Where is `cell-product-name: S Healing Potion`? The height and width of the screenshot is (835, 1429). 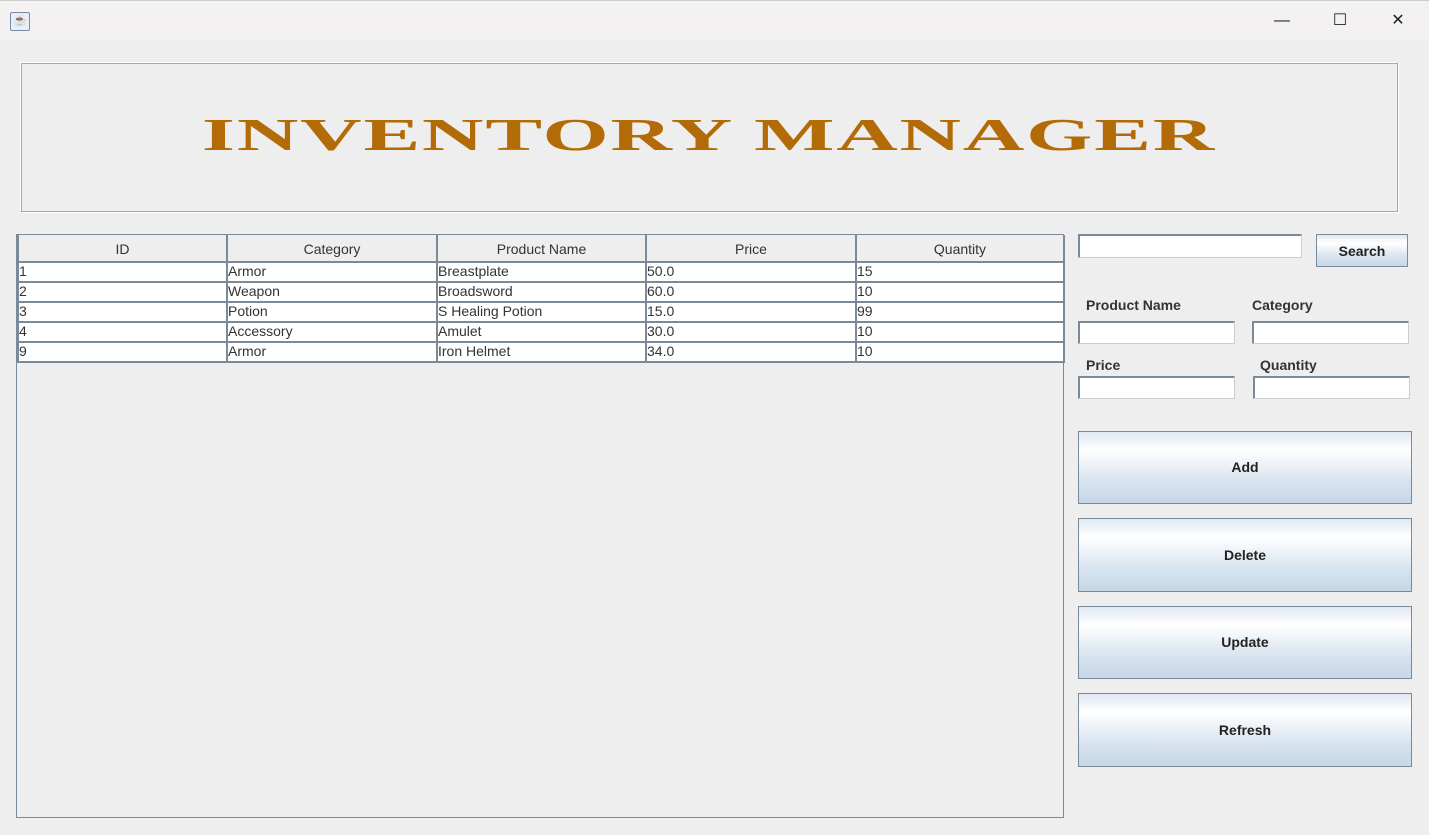
cell-product-name: S Healing Potion is located at coordinates (541, 312).